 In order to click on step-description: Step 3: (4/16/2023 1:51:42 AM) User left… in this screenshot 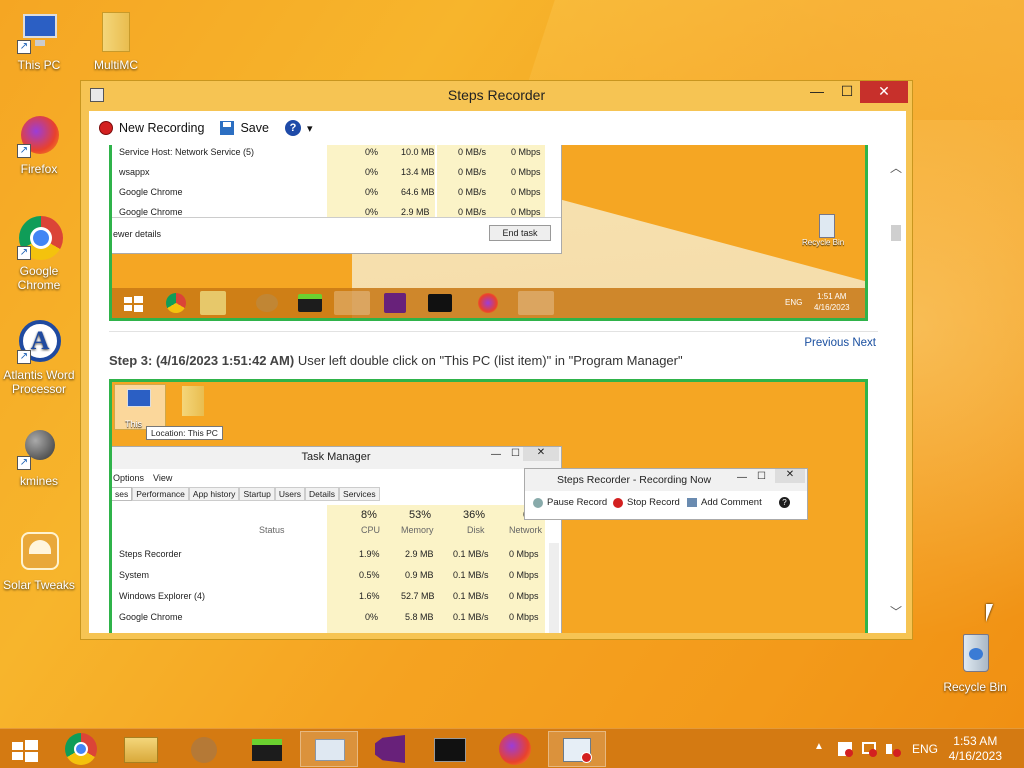, I will do `click(396, 360)`.